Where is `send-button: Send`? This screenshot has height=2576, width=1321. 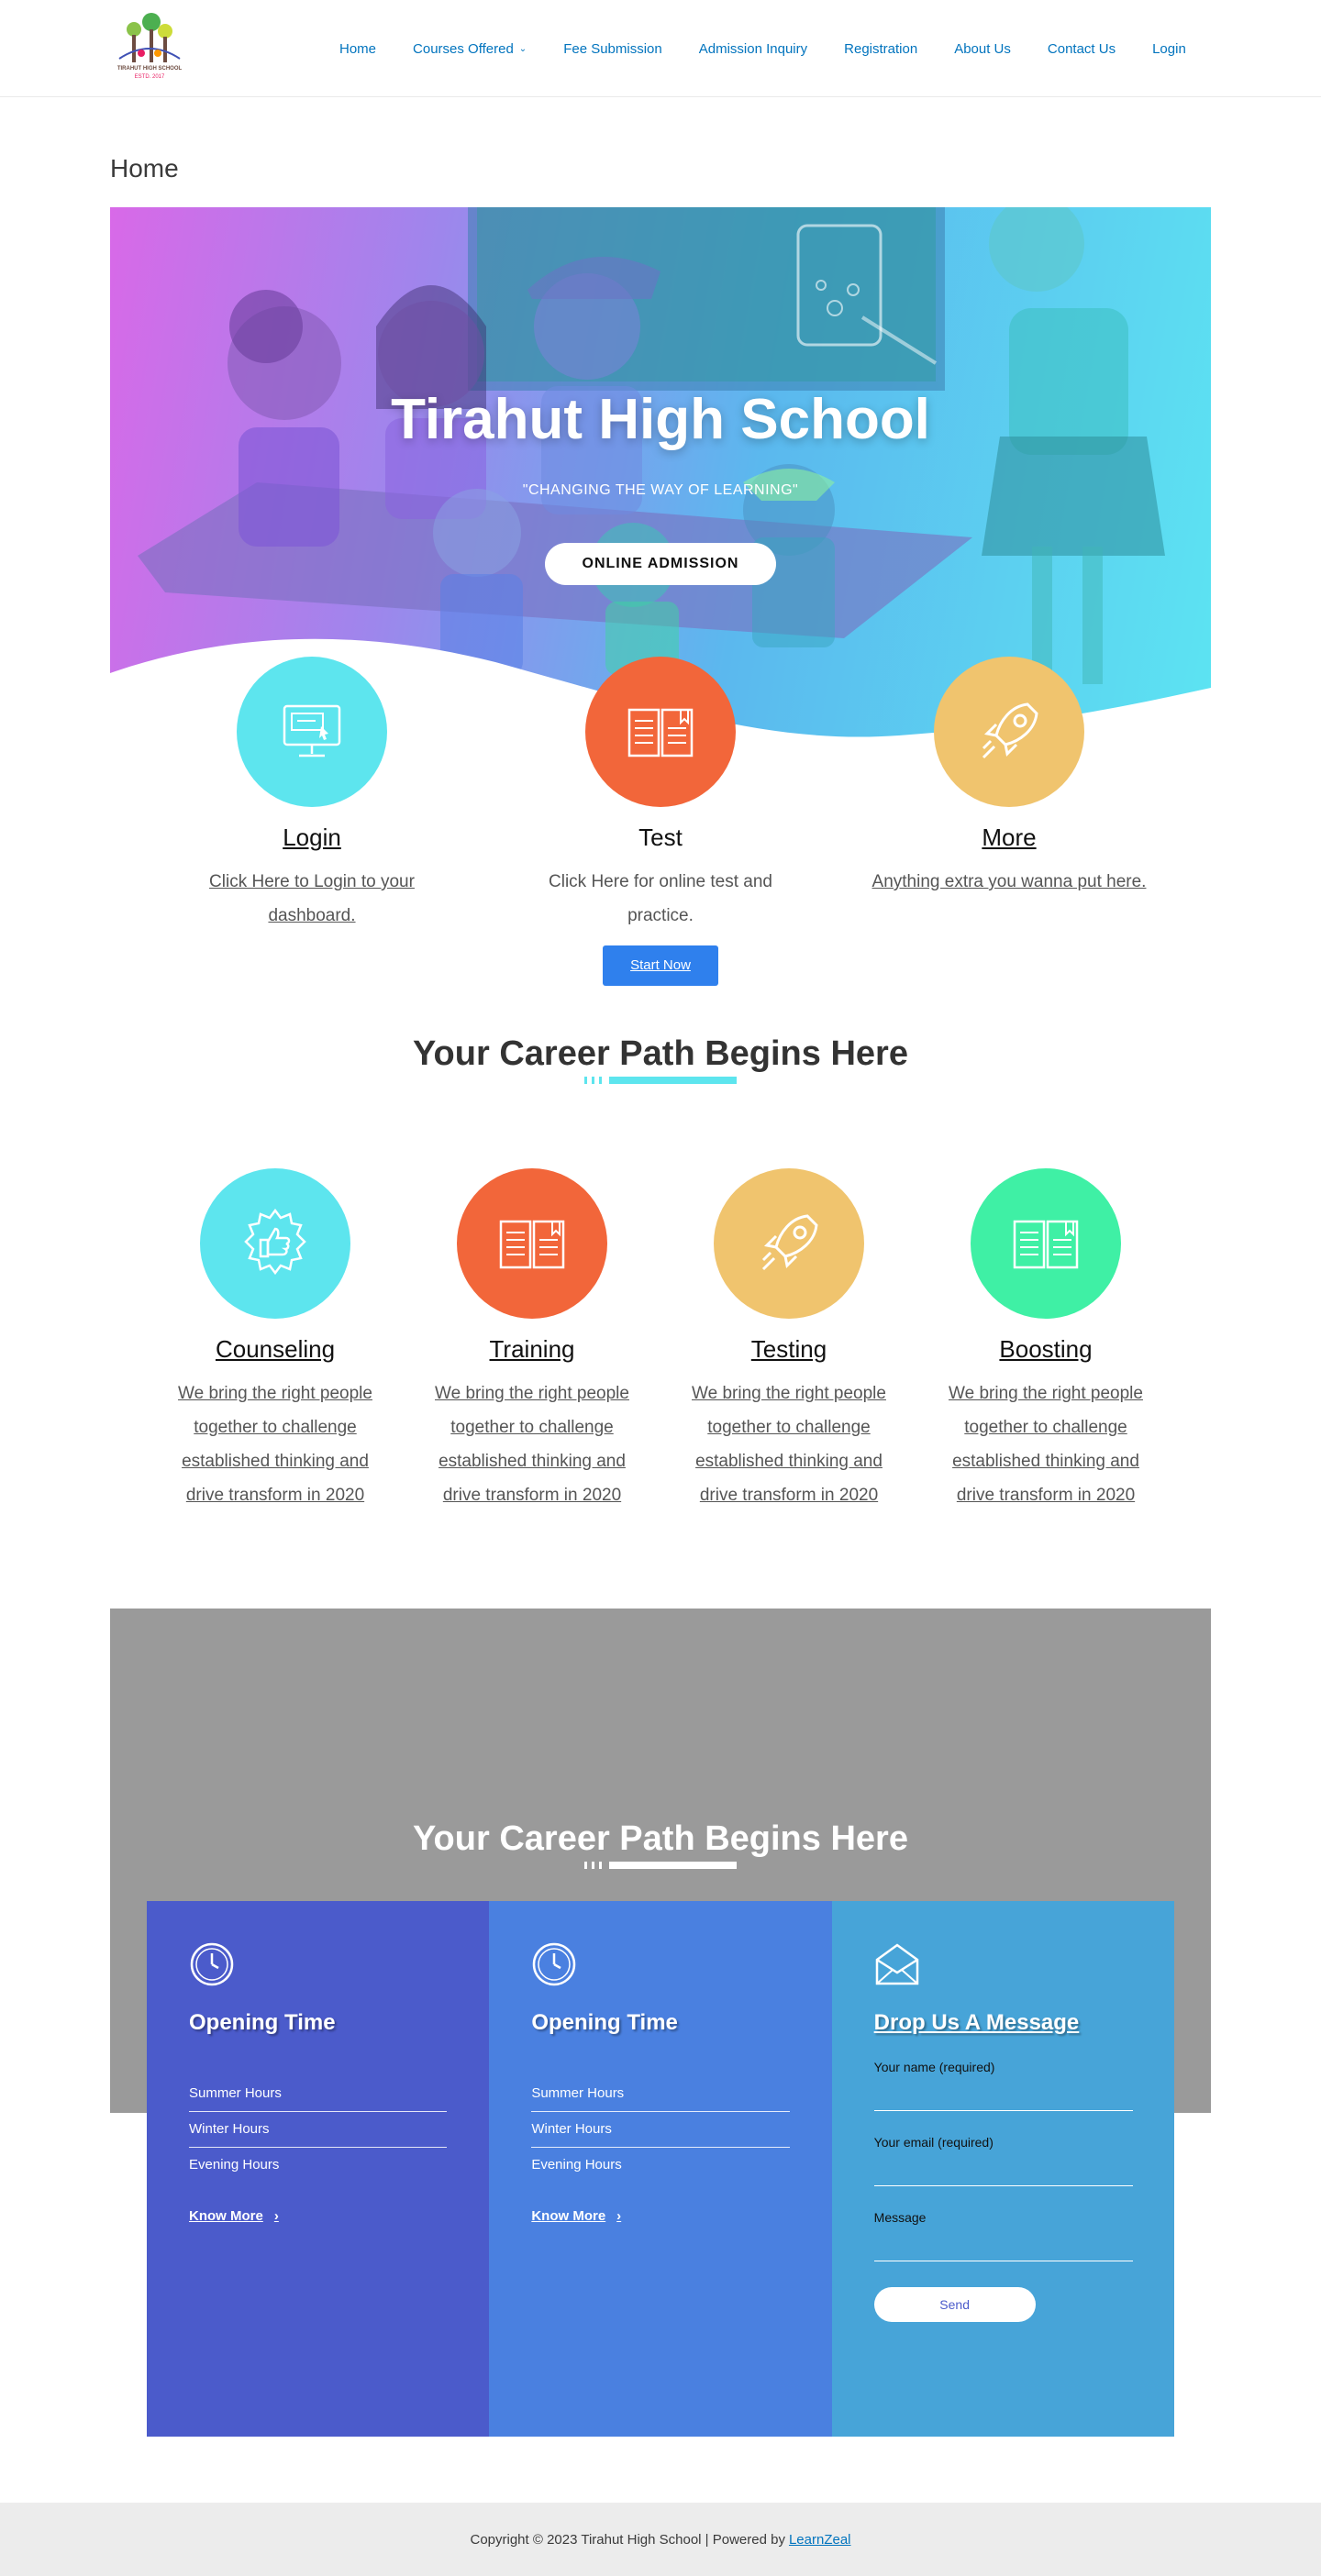 send-button: Send is located at coordinates (954, 2304).